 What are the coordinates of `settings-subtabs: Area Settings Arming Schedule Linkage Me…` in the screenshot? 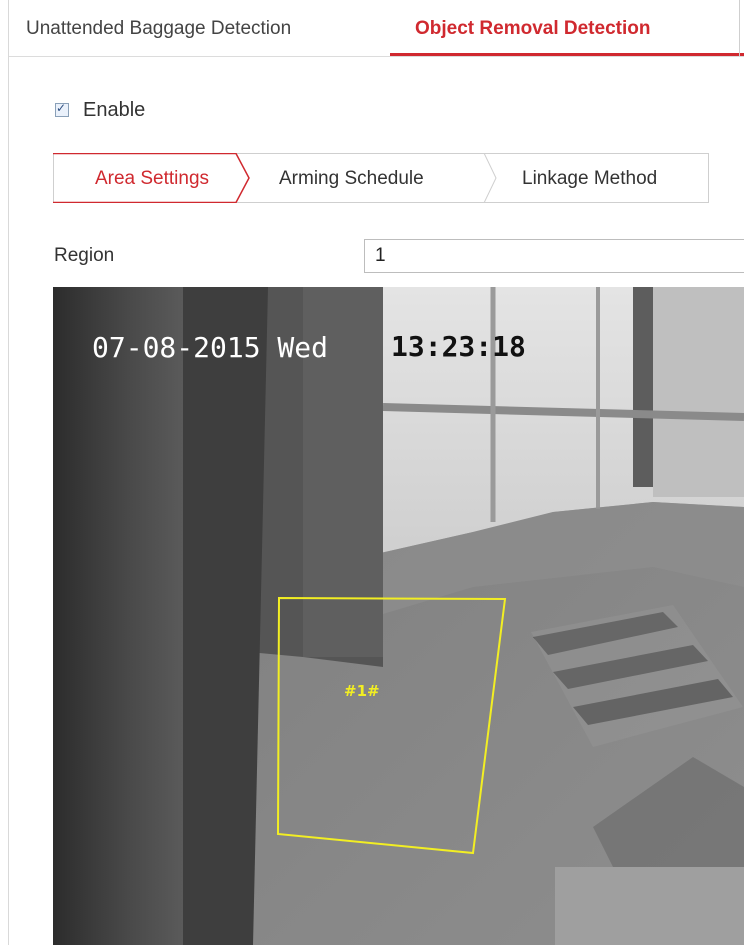 It's located at (381, 178).